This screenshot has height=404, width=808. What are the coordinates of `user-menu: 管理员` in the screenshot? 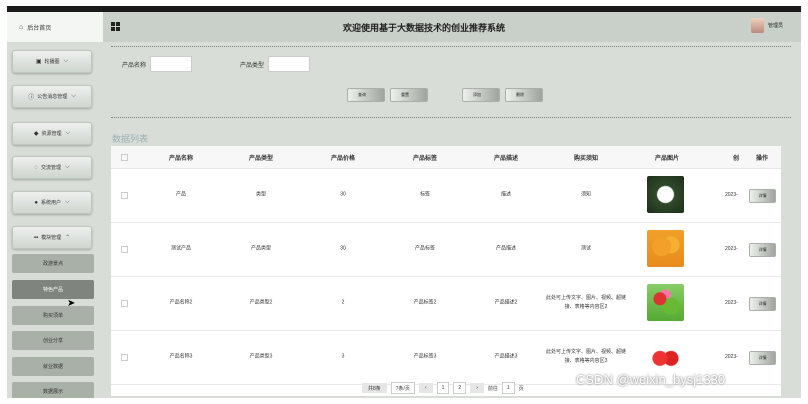 It's located at (766, 25).